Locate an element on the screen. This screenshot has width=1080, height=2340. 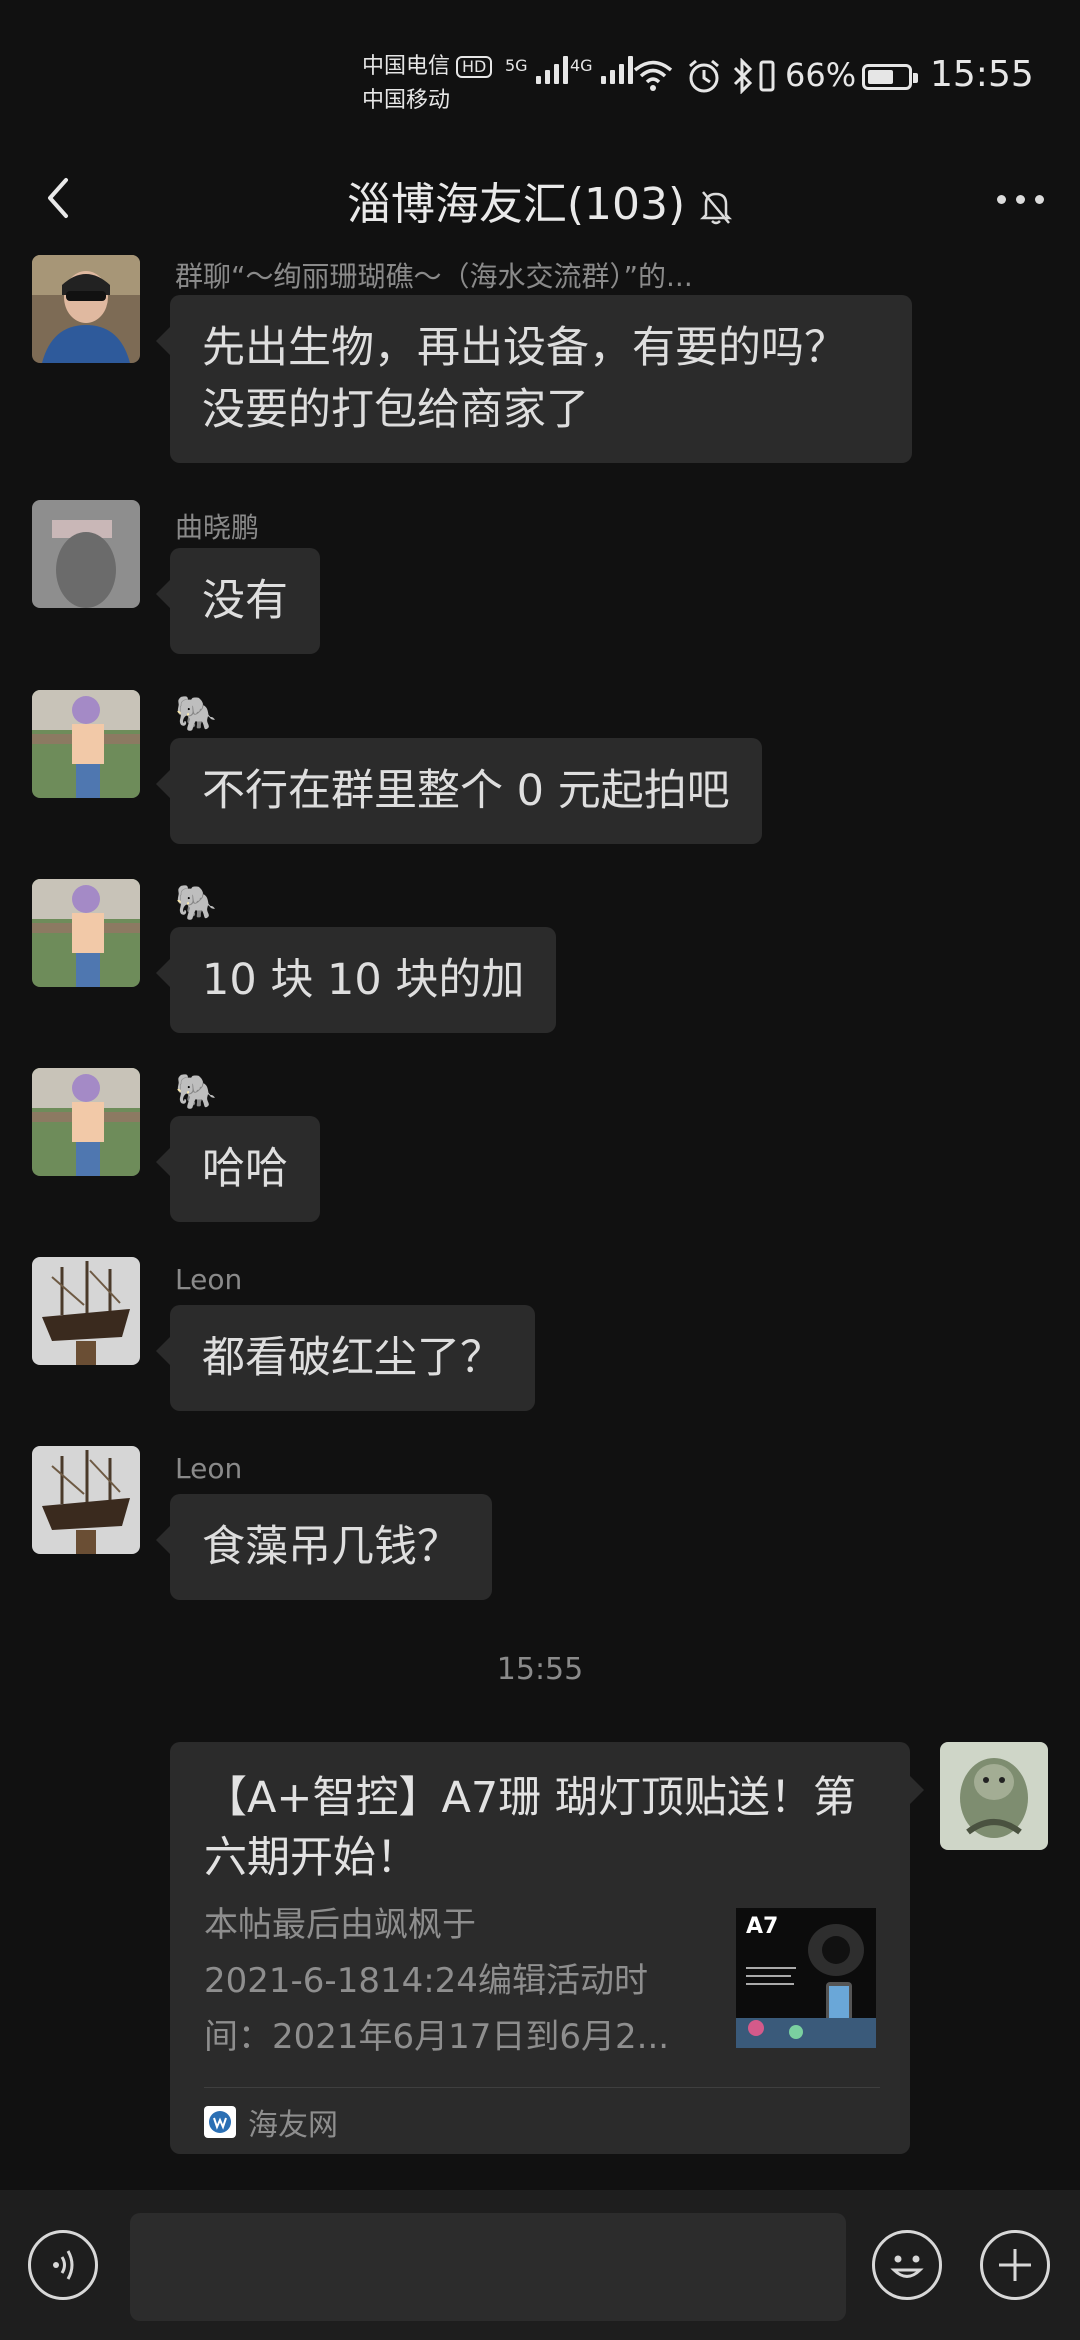
source-logo-icon is located at coordinates (220, 2122).